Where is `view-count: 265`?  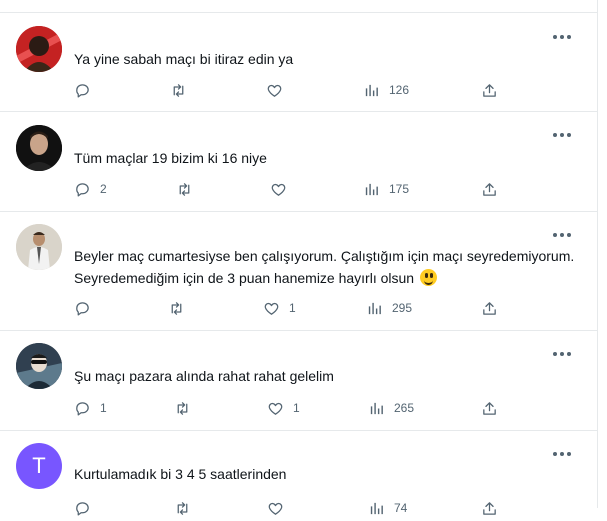
view-count: 265 is located at coordinates (404, 408).